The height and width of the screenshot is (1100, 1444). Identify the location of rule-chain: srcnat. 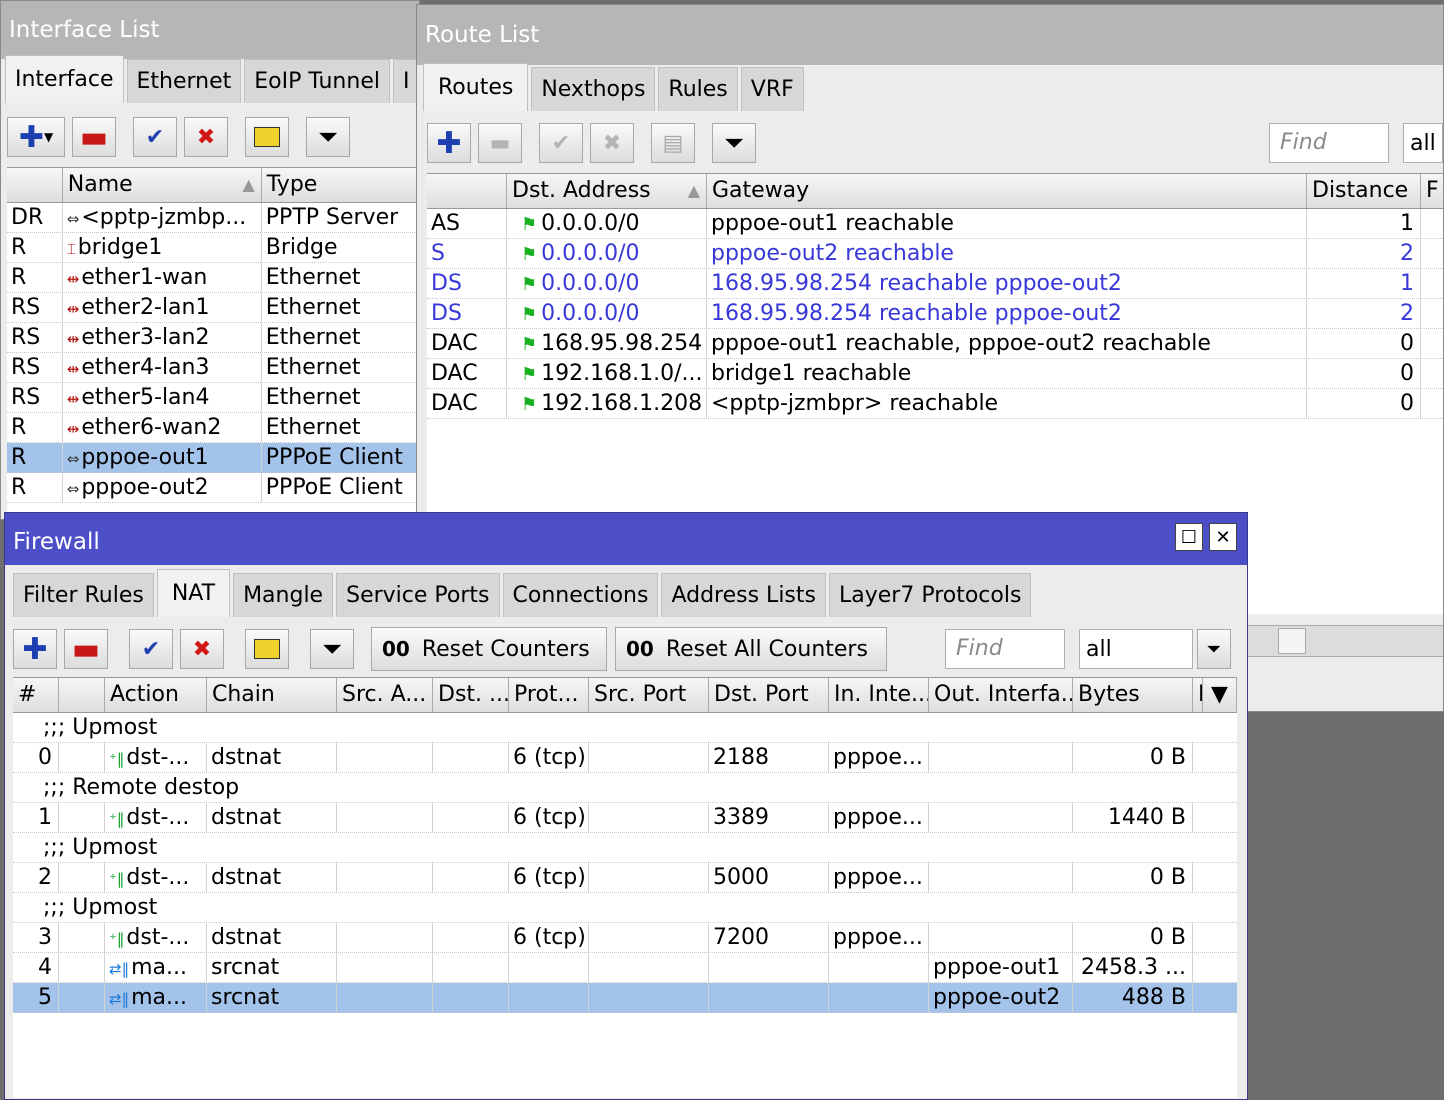
(272, 997).